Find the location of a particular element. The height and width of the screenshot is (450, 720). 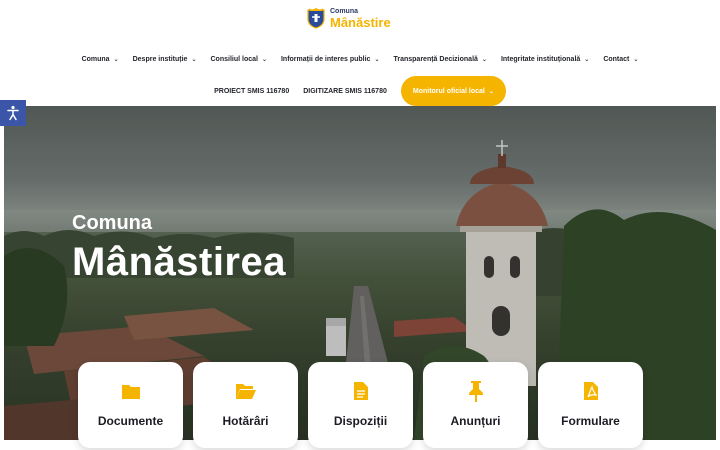

folder-open-icon is located at coordinates (246, 391).